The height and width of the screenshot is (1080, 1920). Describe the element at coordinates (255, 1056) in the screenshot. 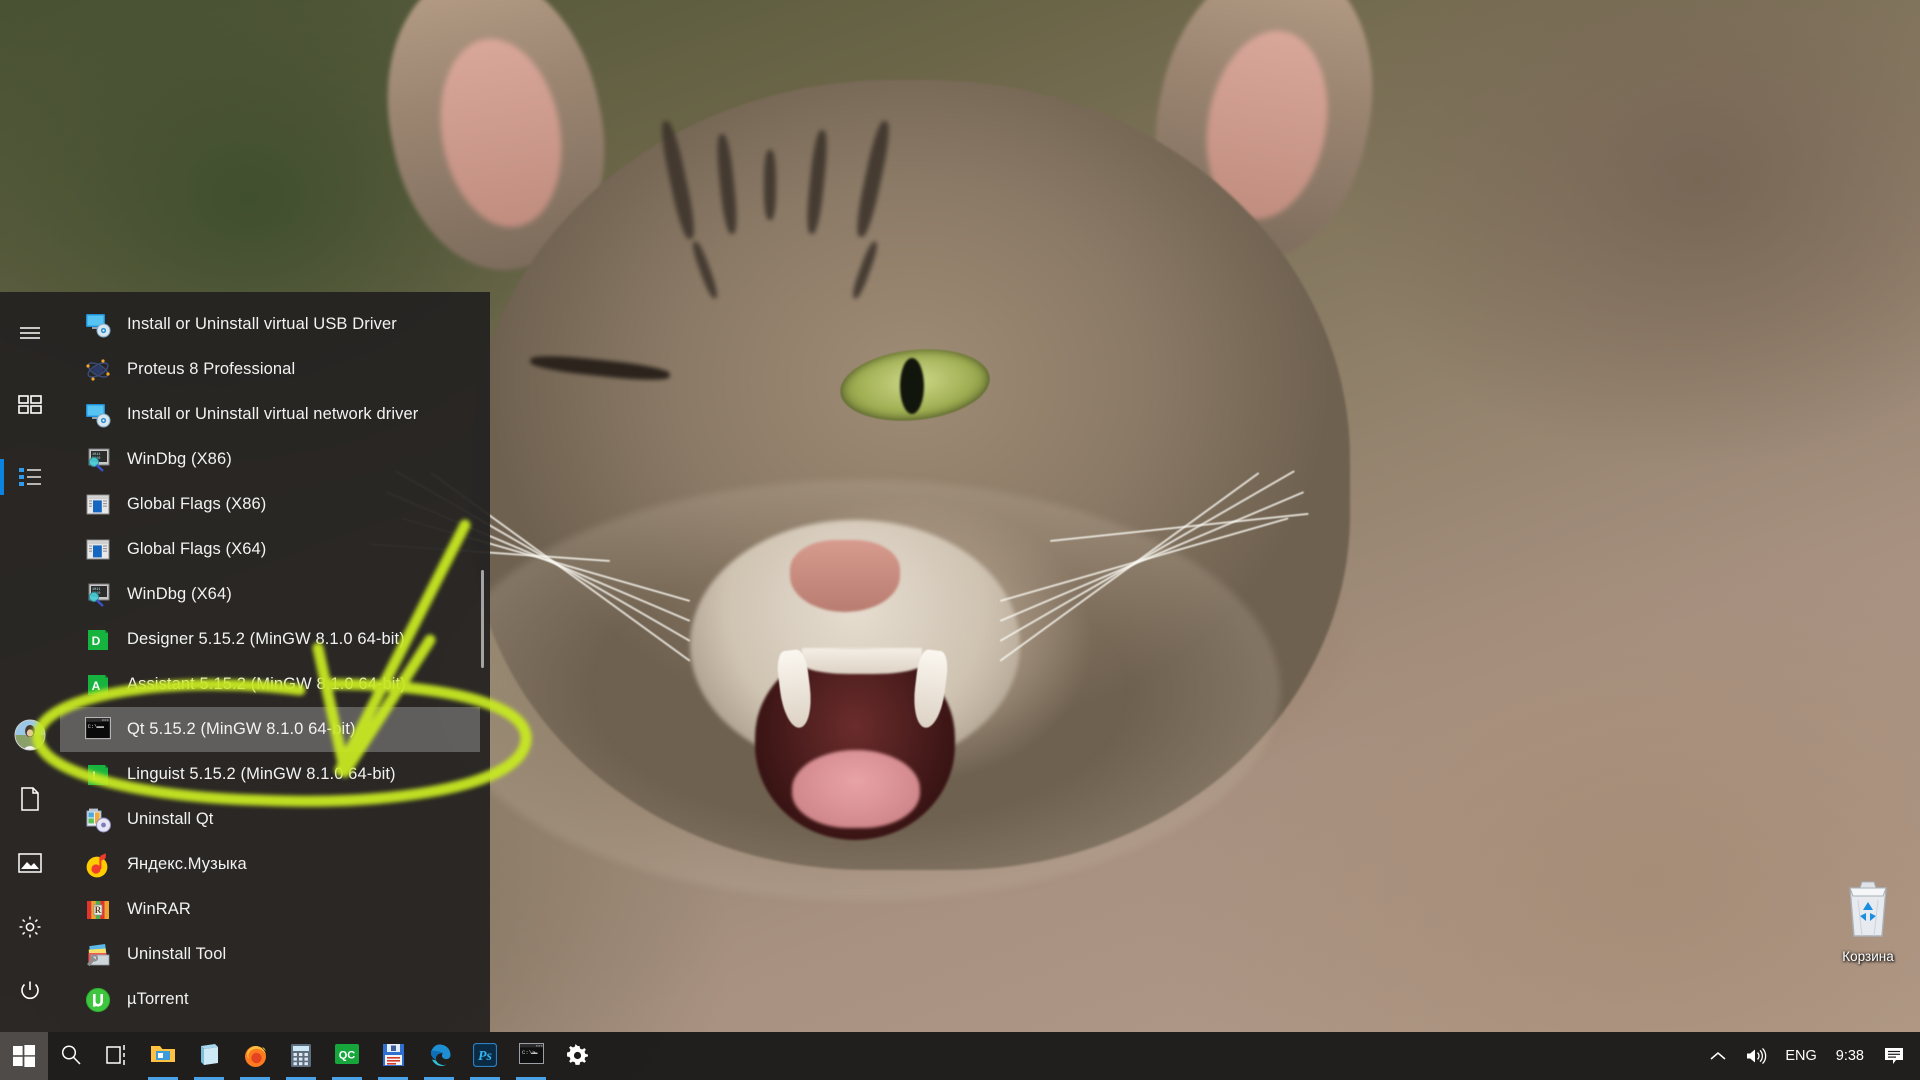

I see `taskbar-firefox-button` at that location.